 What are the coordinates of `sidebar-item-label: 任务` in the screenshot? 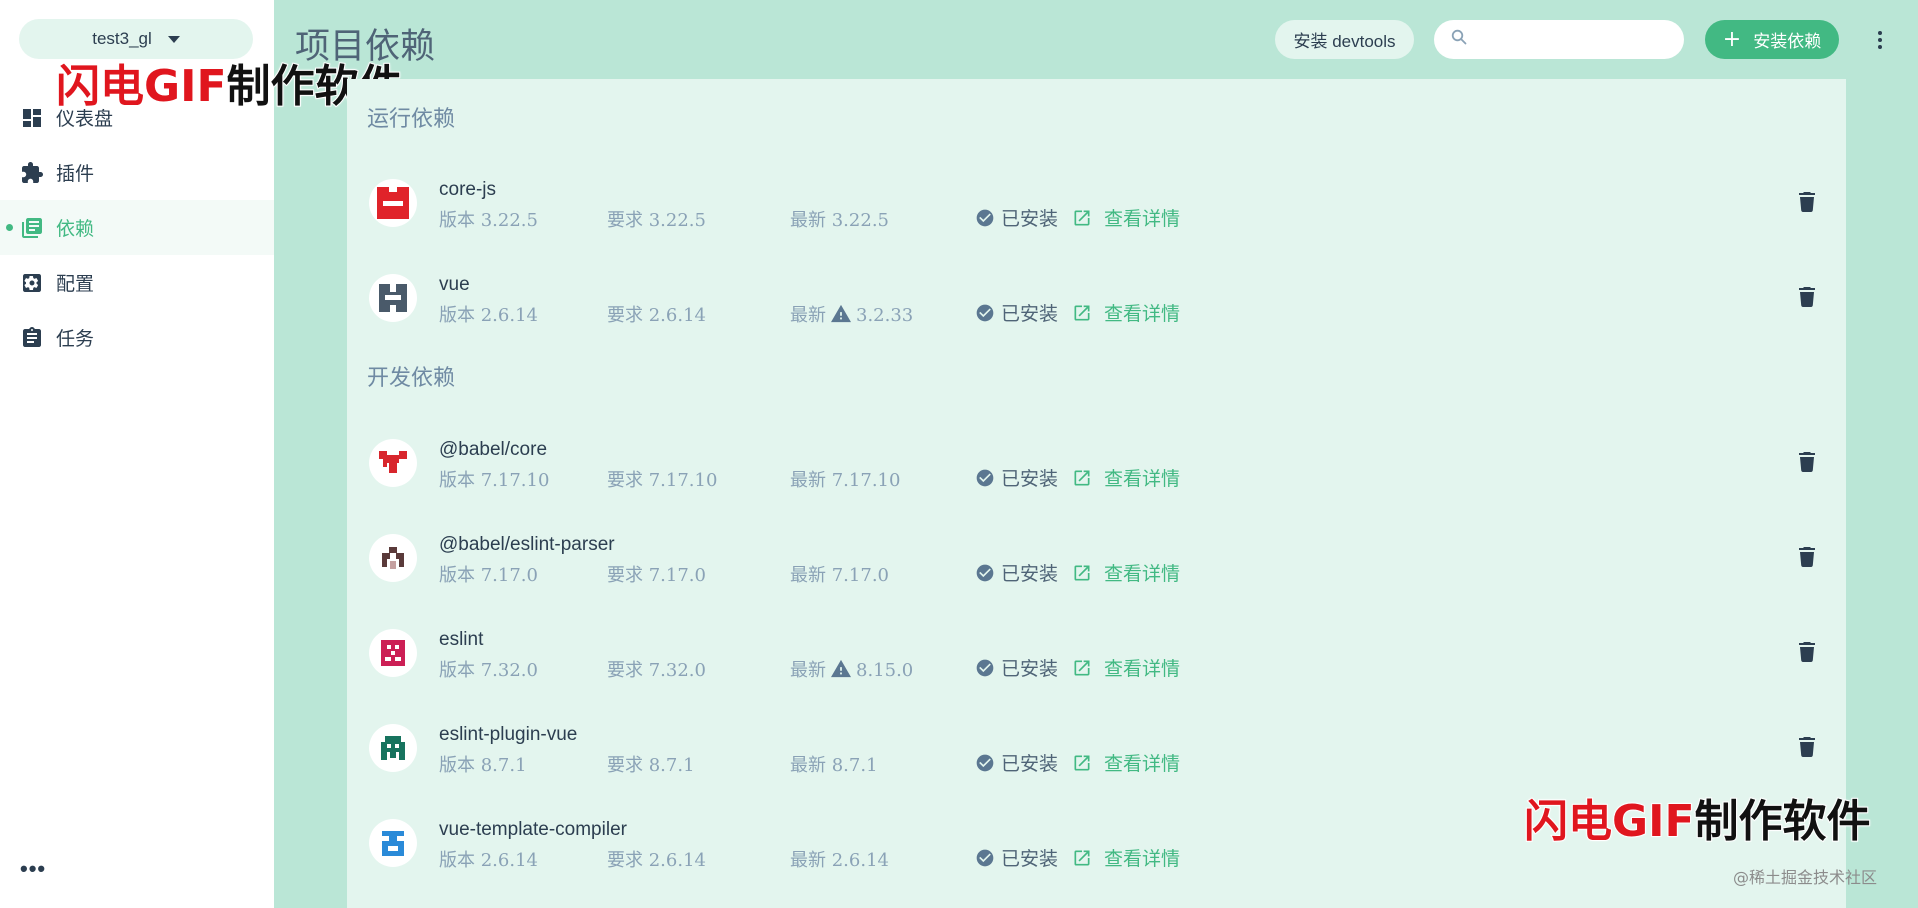 It's located at (75, 339).